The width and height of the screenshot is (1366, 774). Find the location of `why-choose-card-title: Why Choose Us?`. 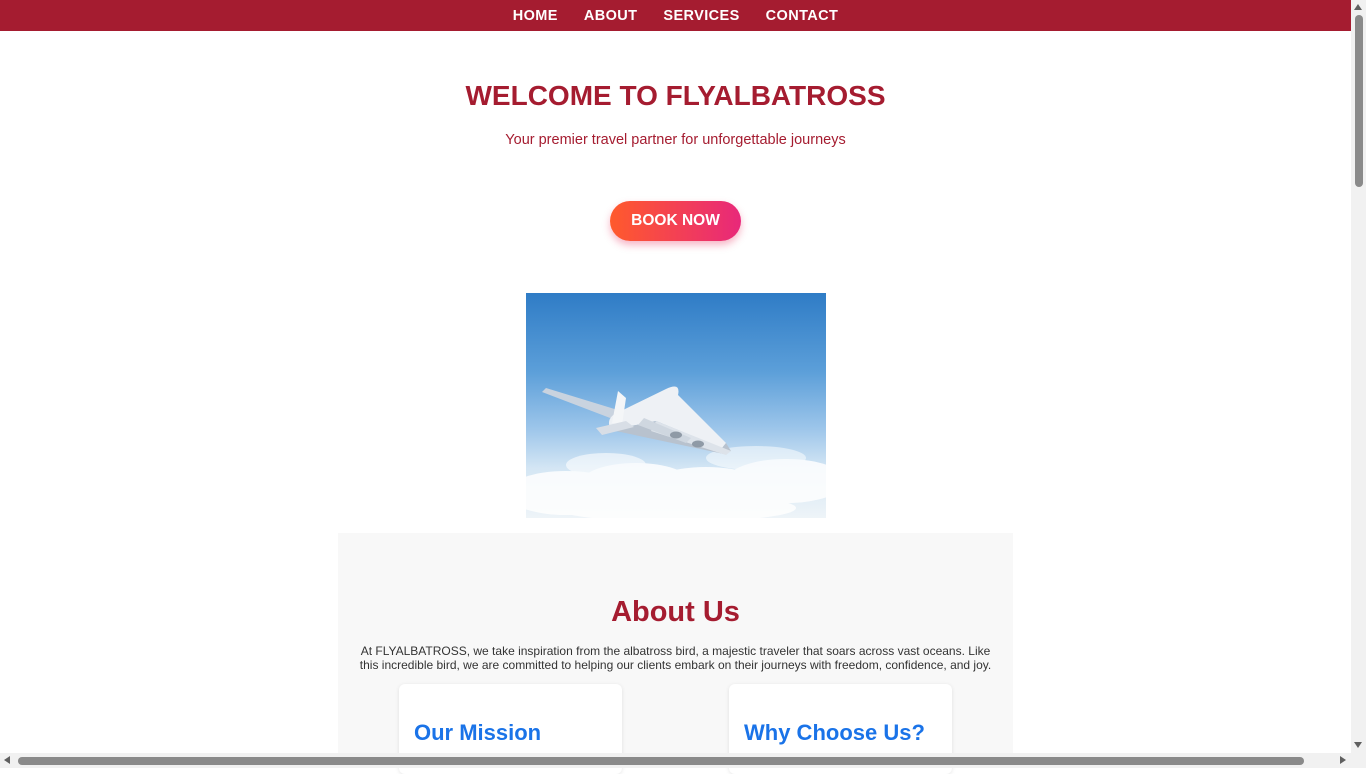

why-choose-card-title: Why Choose Us? is located at coordinates (834, 732).